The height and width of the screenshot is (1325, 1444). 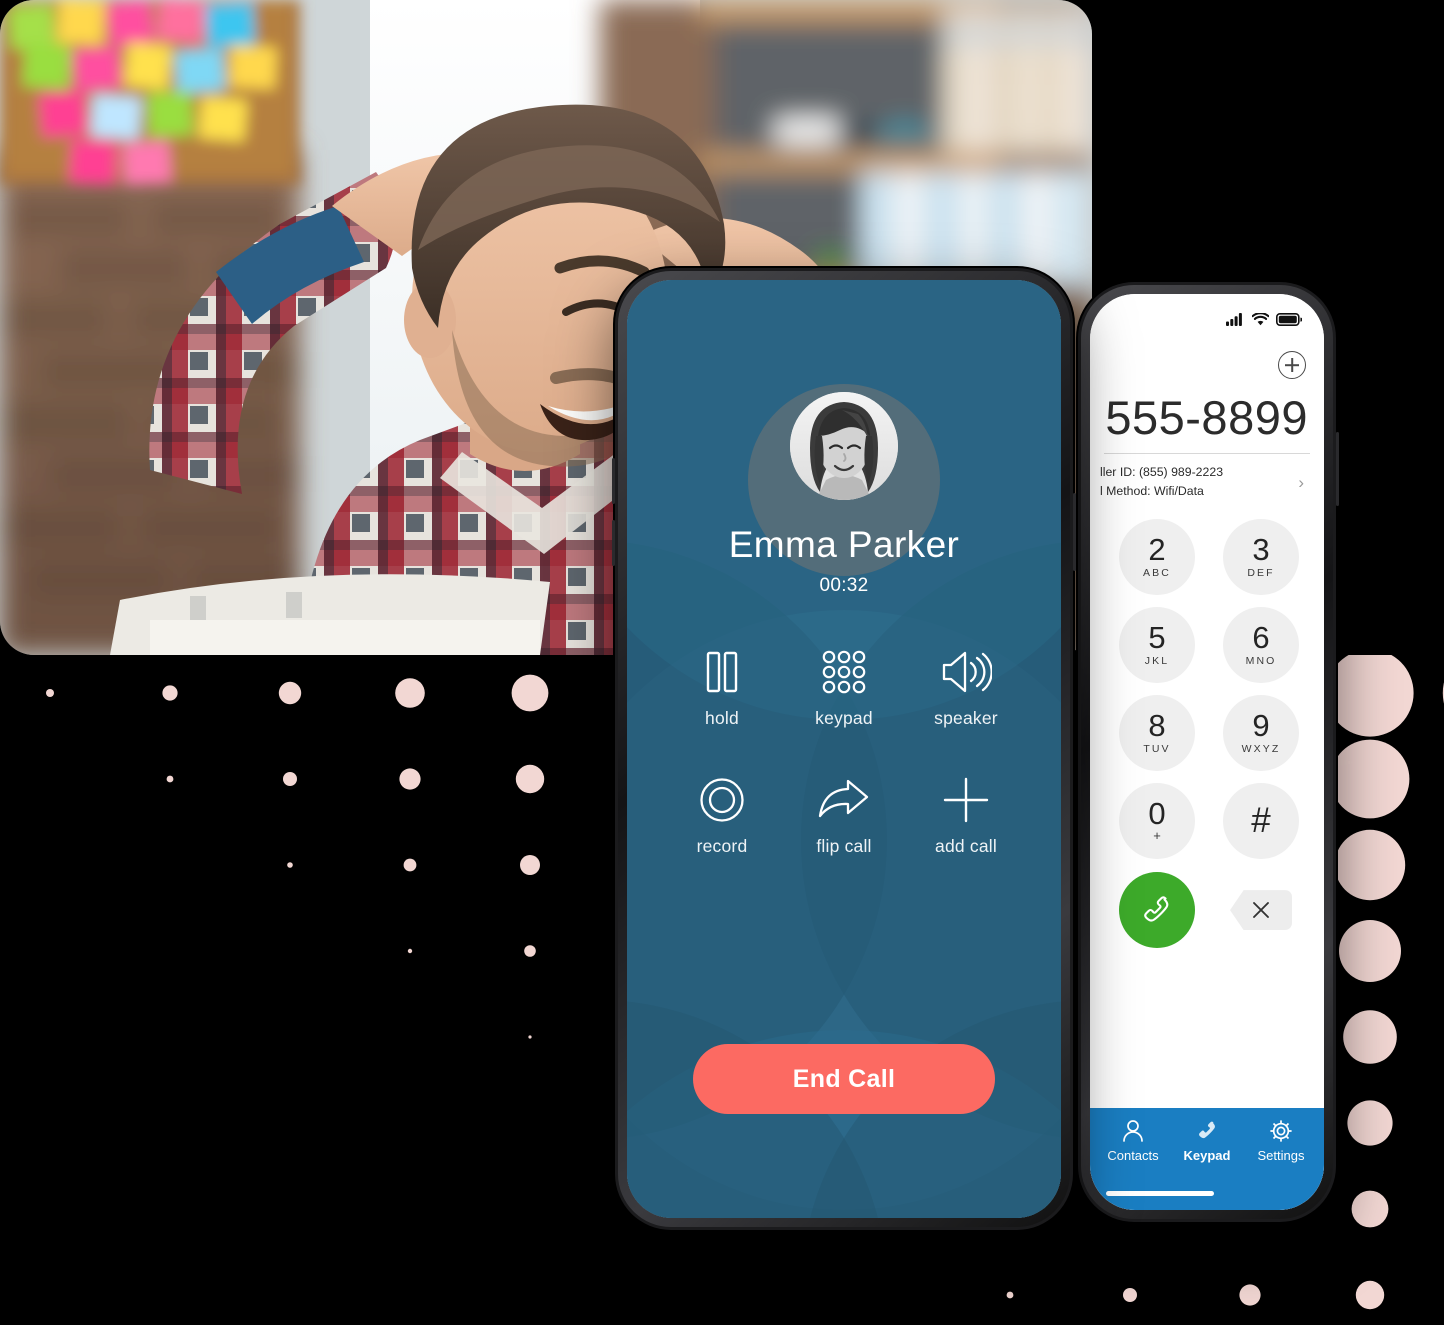 What do you see at coordinates (1133, 1155) in the screenshot?
I see `nav-label-contacts: Contacts` at bounding box center [1133, 1155].